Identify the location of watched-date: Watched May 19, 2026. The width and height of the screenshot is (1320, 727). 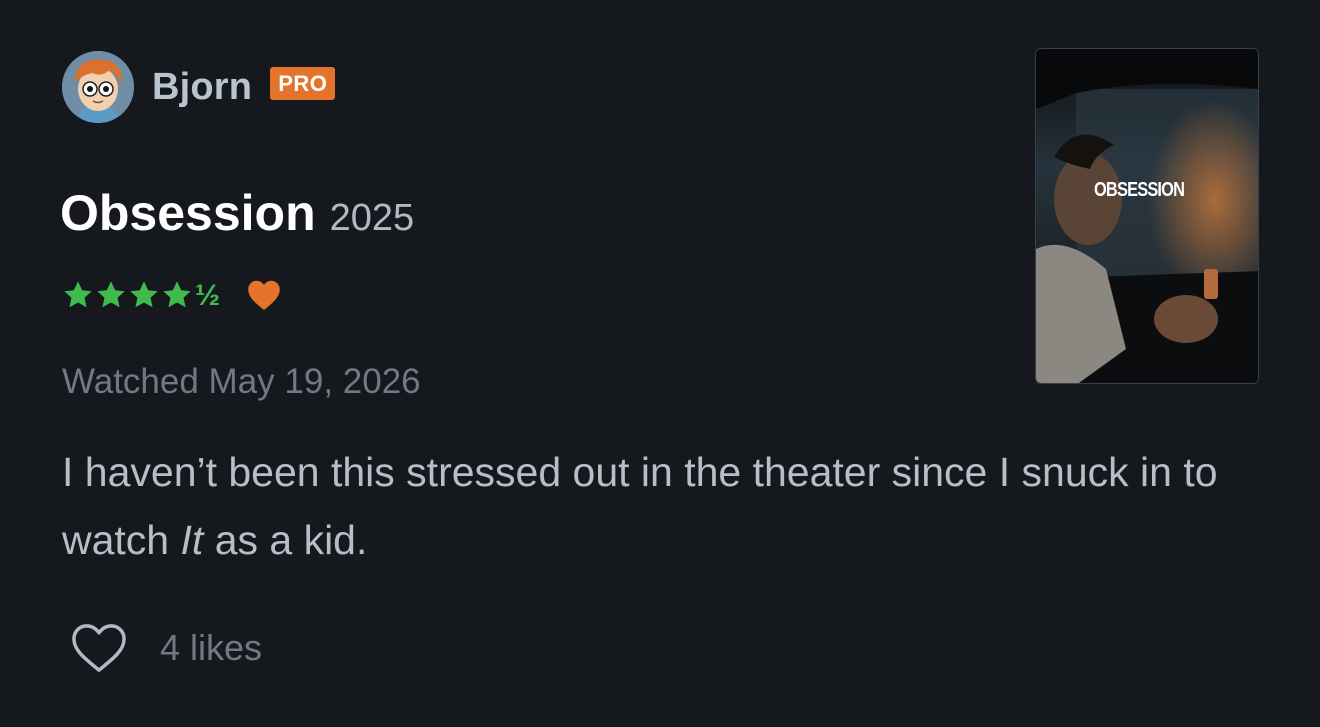
(241, 381).